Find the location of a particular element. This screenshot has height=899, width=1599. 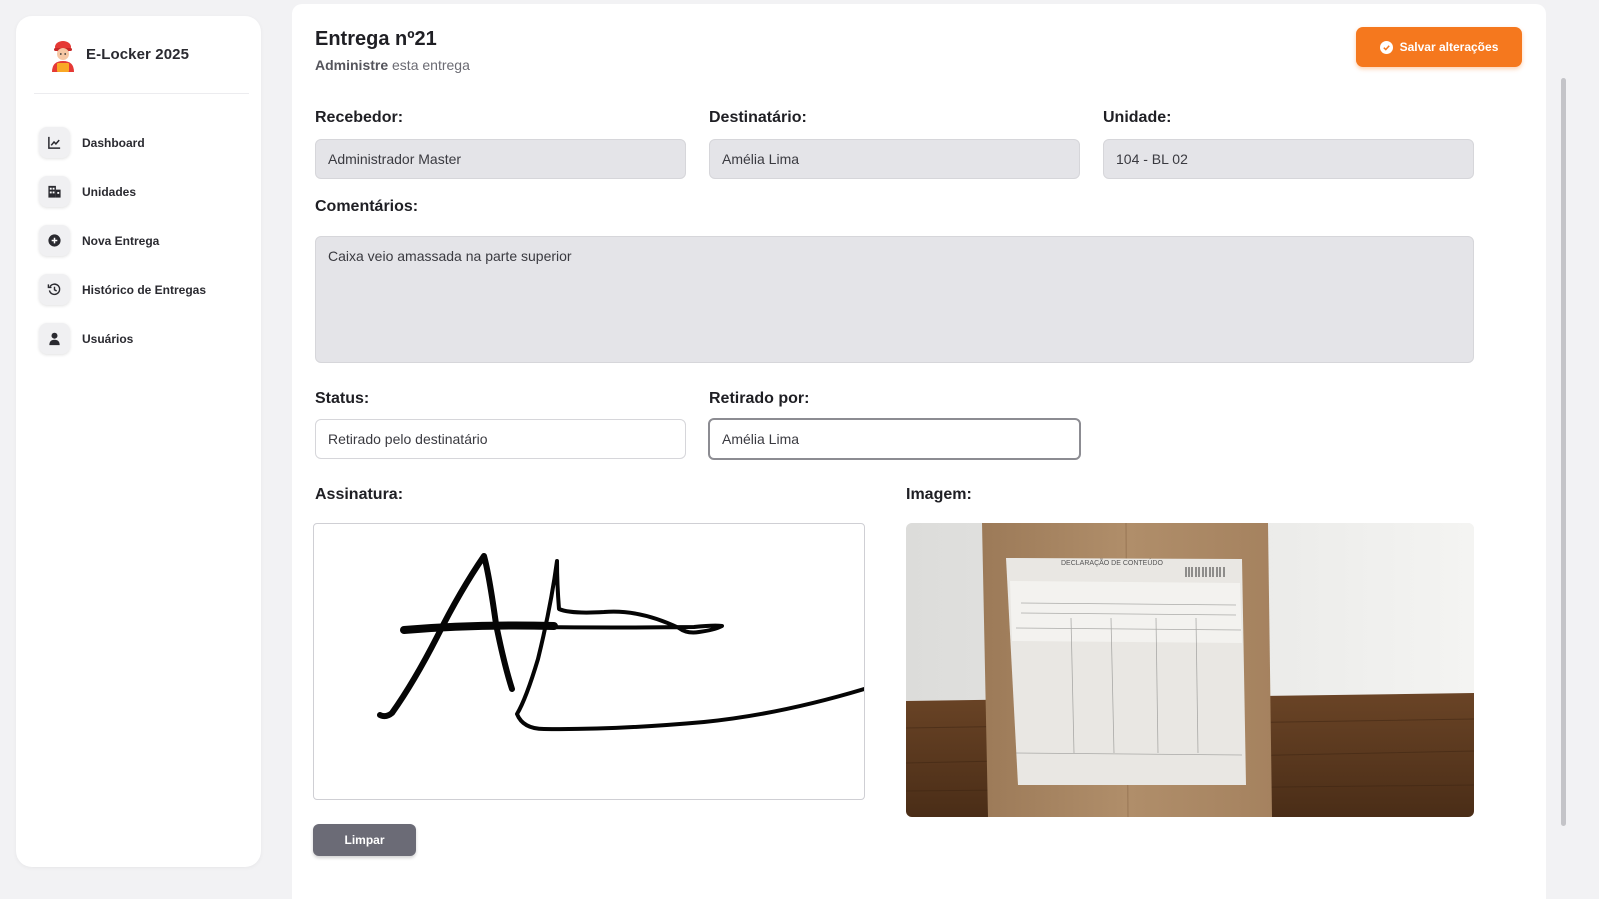

unidade-field: 104 - BL 02 is located at coordinates (1288, 159).